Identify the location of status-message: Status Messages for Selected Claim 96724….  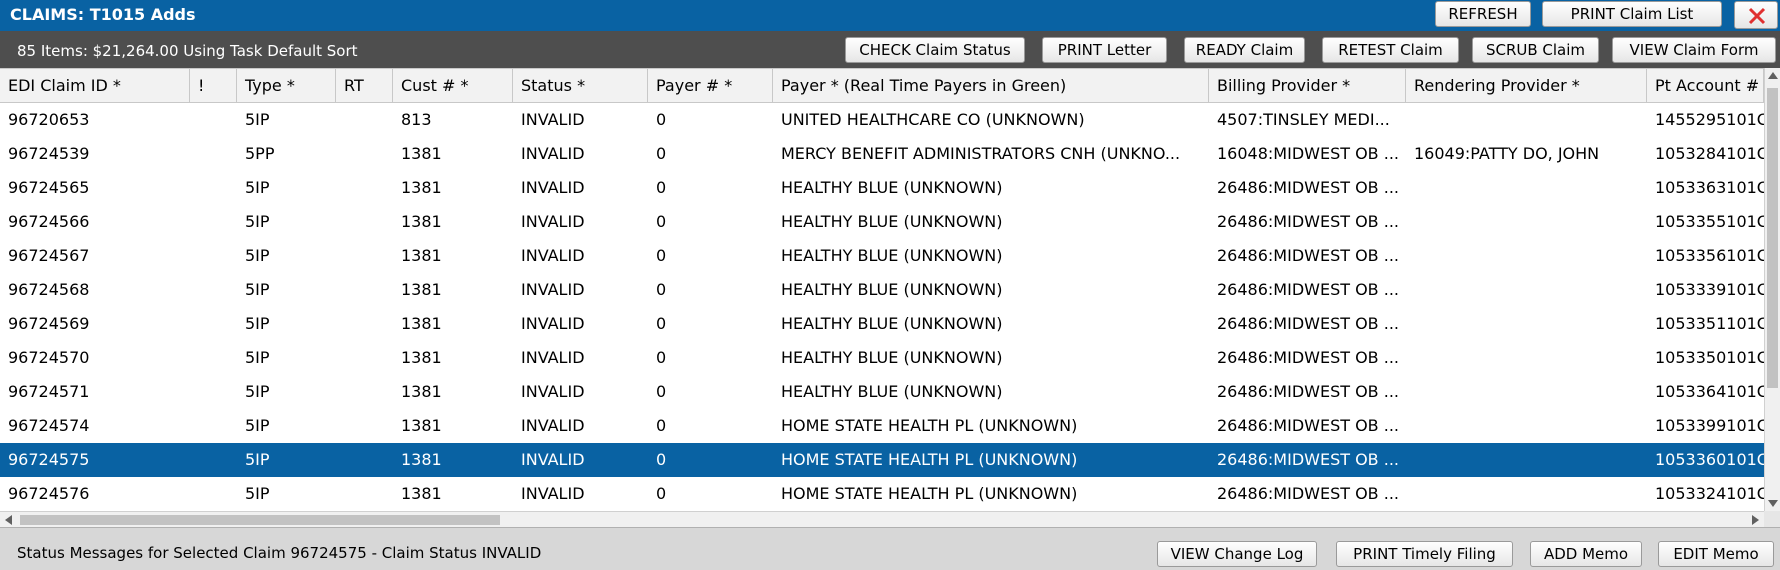
(279, 553).